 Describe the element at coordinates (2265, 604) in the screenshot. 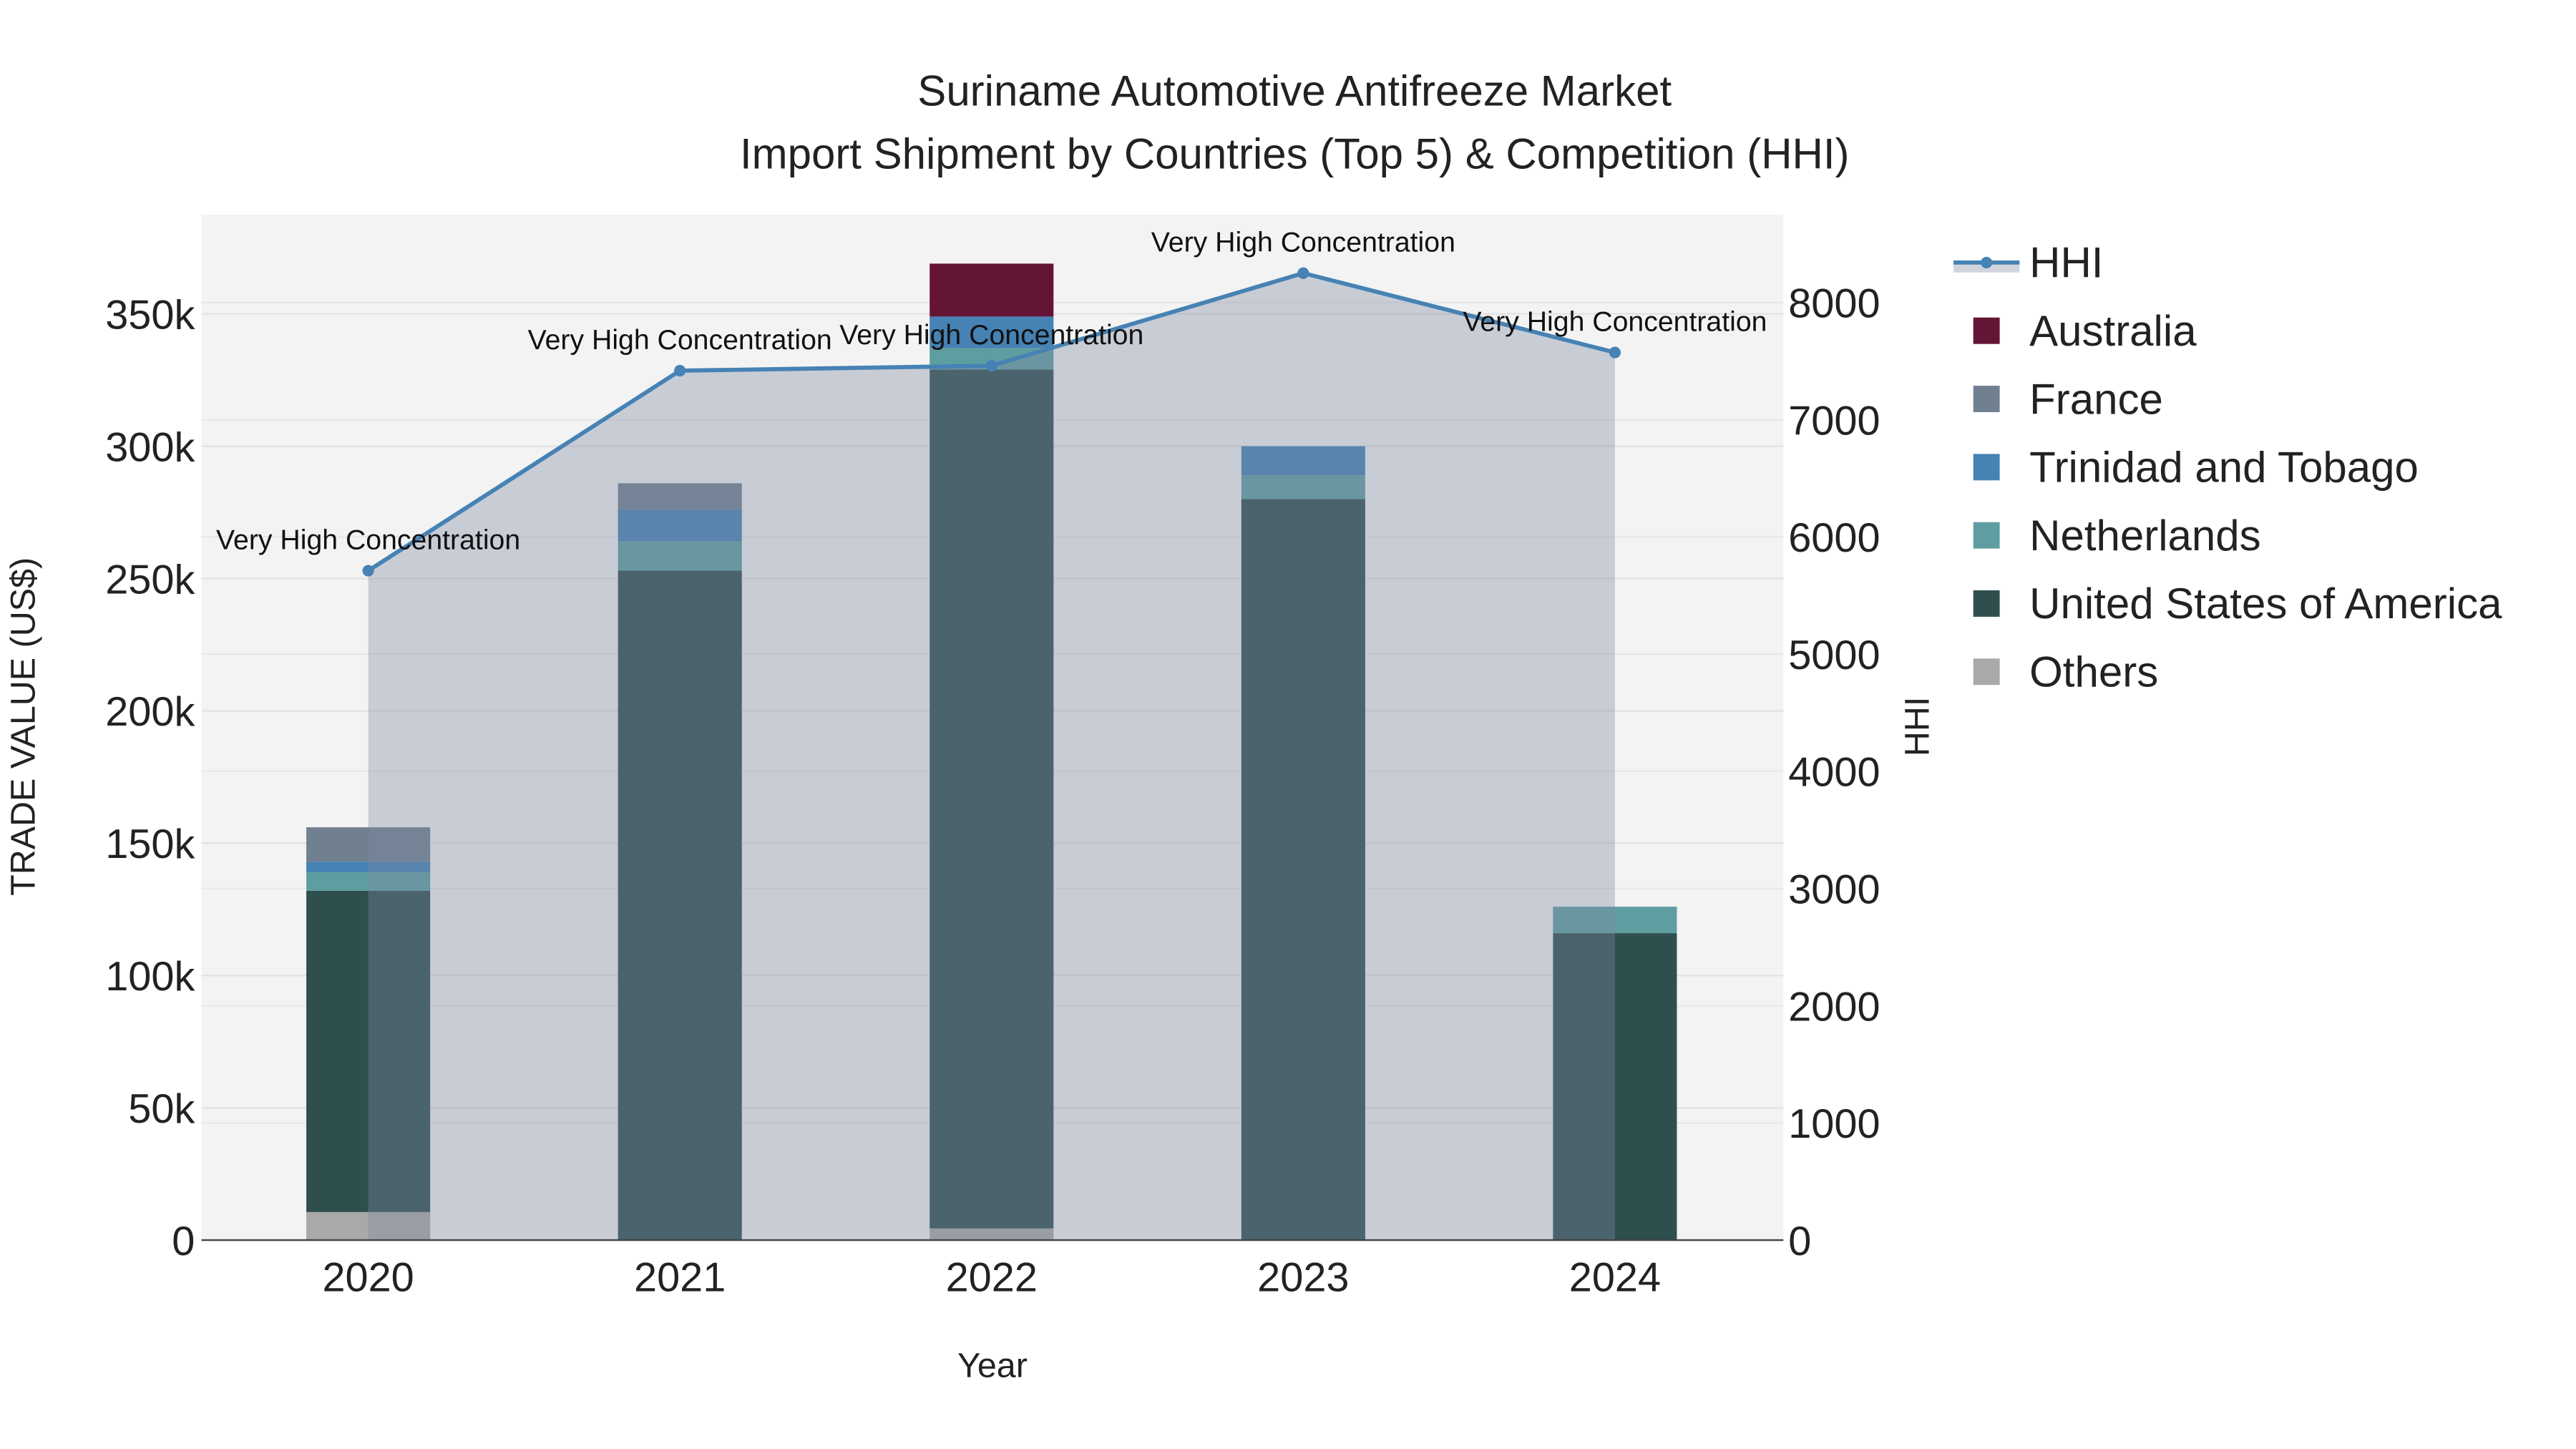

I see `legend-label: United States of America` at that location.